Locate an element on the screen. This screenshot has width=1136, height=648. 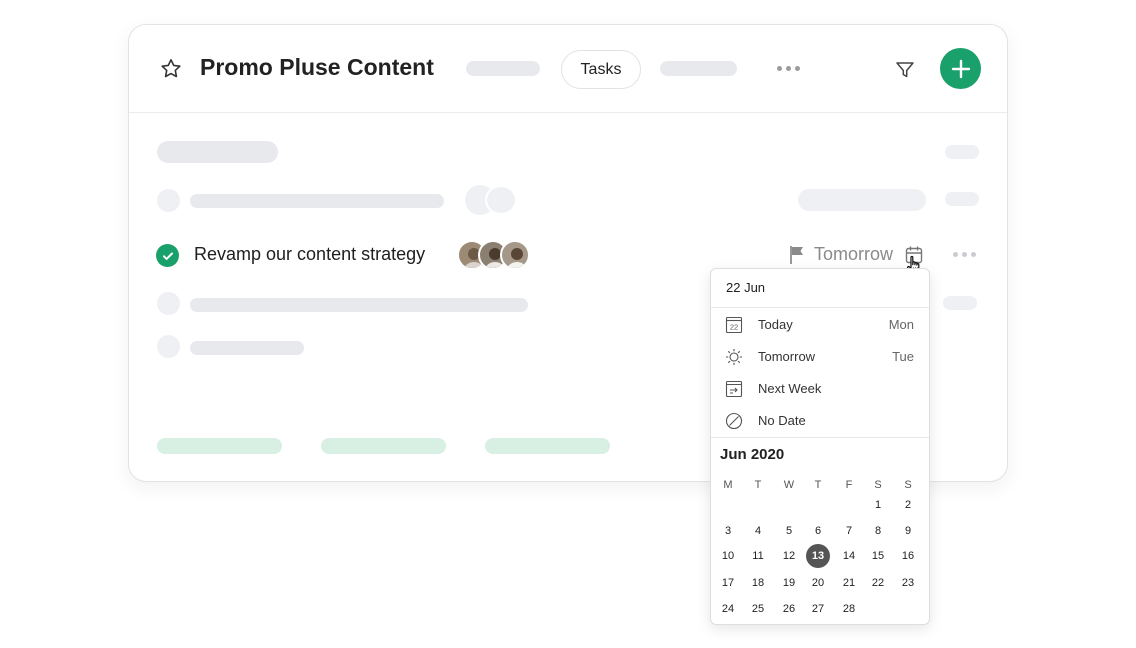
count-placeholder is located at coordinates (962, 152).